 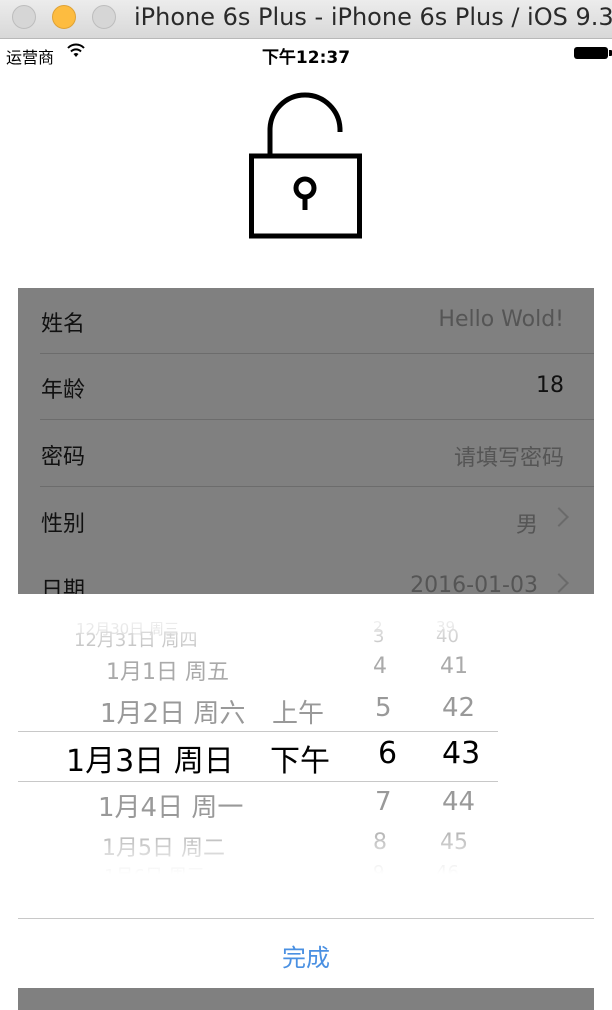 What do you see at coordinates (447, 872) in the screenshot?
I see `picker-minute-item: 46` at bounding box center [447, 872].